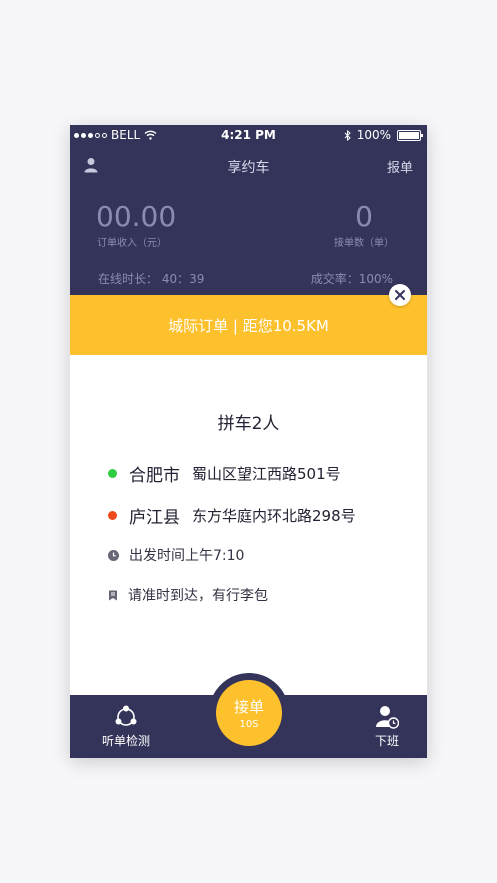 This screenshot has width=497, height=883. What do you see at coordinates (248, 707) in the screenshot?
I see `accept-label: 接单` at bounding box center [248, 707].